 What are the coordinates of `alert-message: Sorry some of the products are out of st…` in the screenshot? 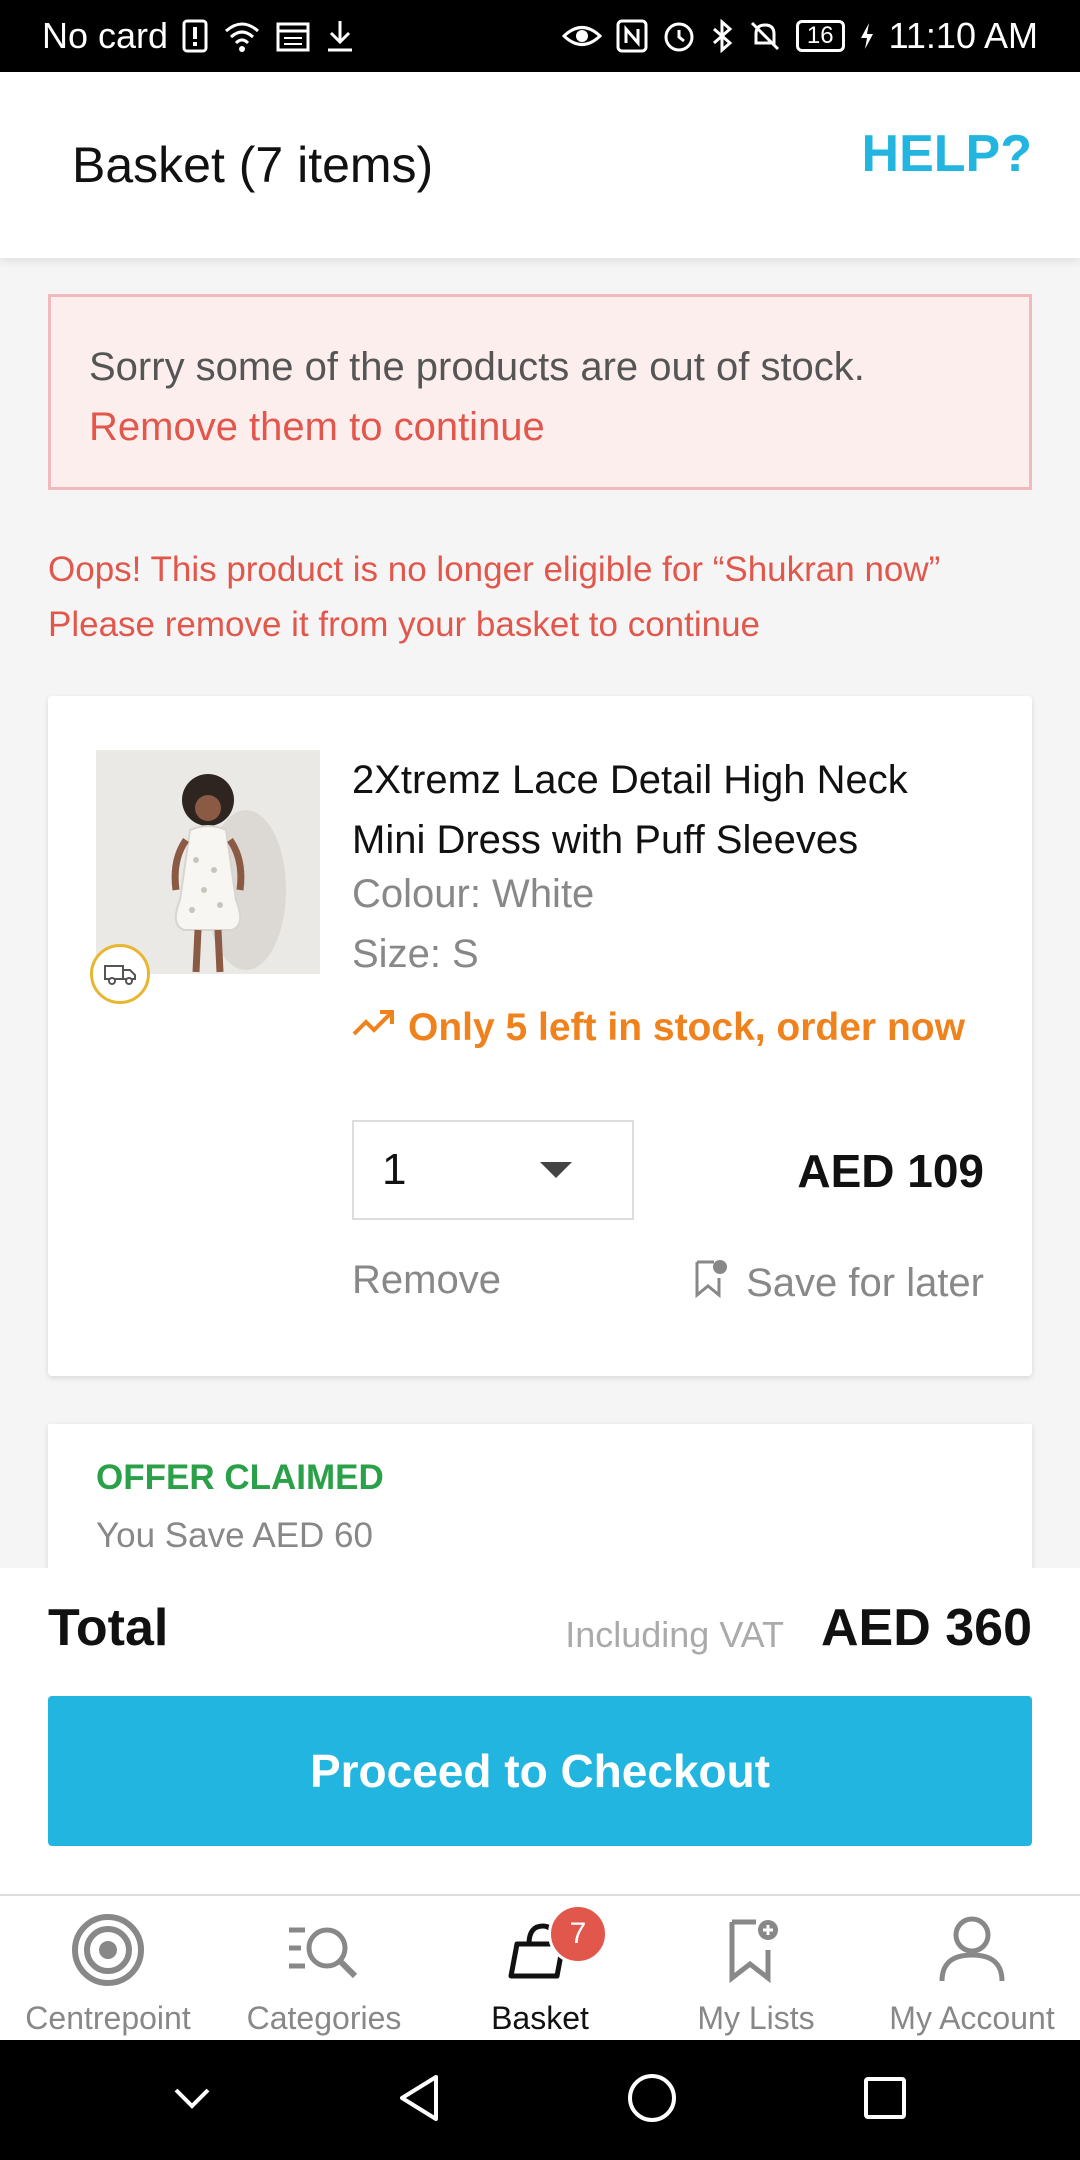 It's located at (477, 367).